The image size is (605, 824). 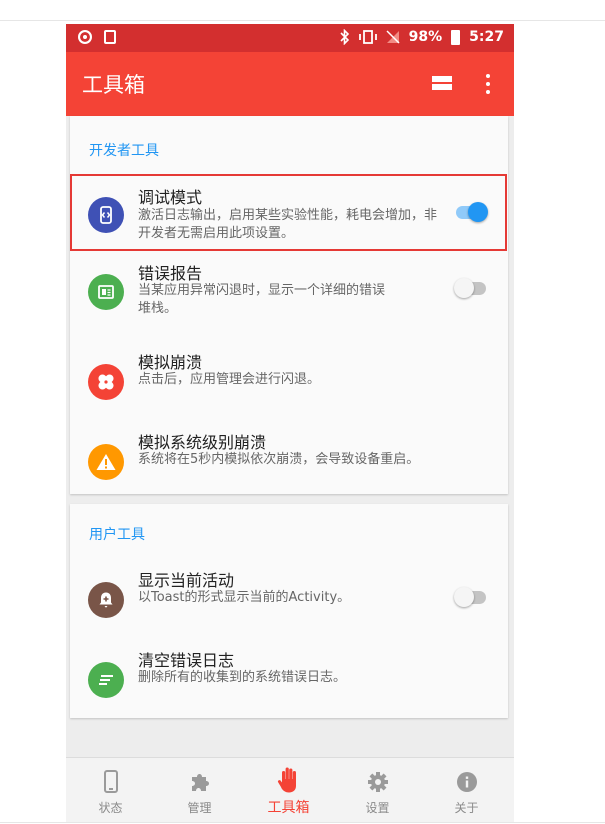 I want to click on item-description: 系统将在5秒内模拟依次崩溃，会导致设备重启。, so click(x=279, y=459).